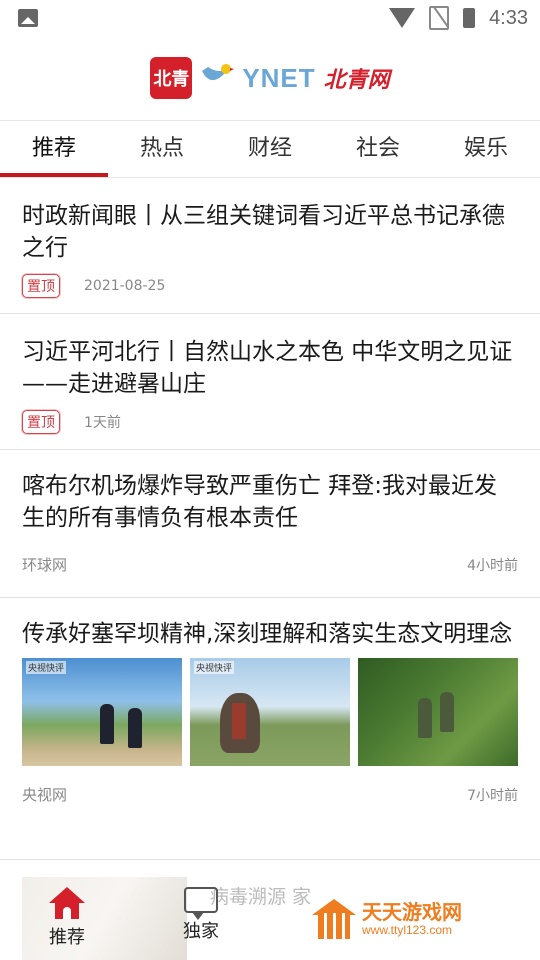 The height and width of the screenshot is (960, 540). Describe the element at coordinates (486, 149) in the screenshot. I see `tab-entertainment: 娱乐` at that location.